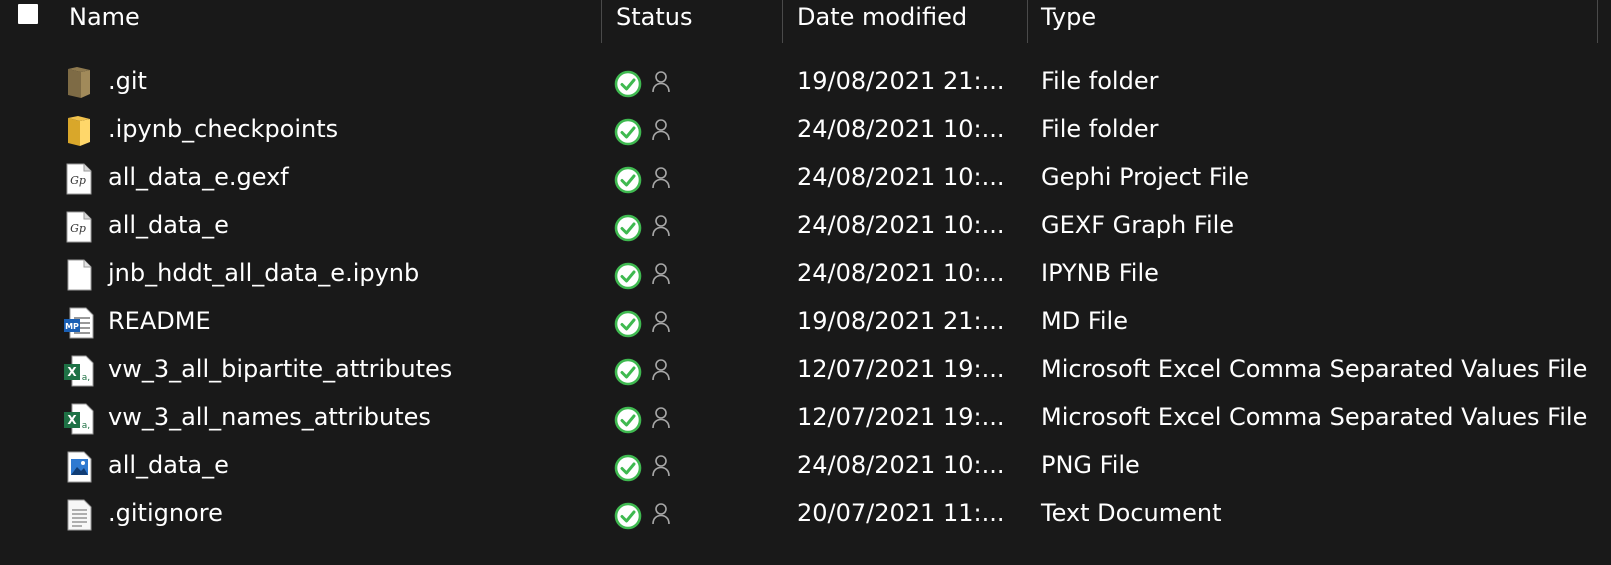 Image resolution: width=1611 pixels, height=565 pixels. I want to click on column-header-bar: Name Status Date modified Type, so click(805, 21).